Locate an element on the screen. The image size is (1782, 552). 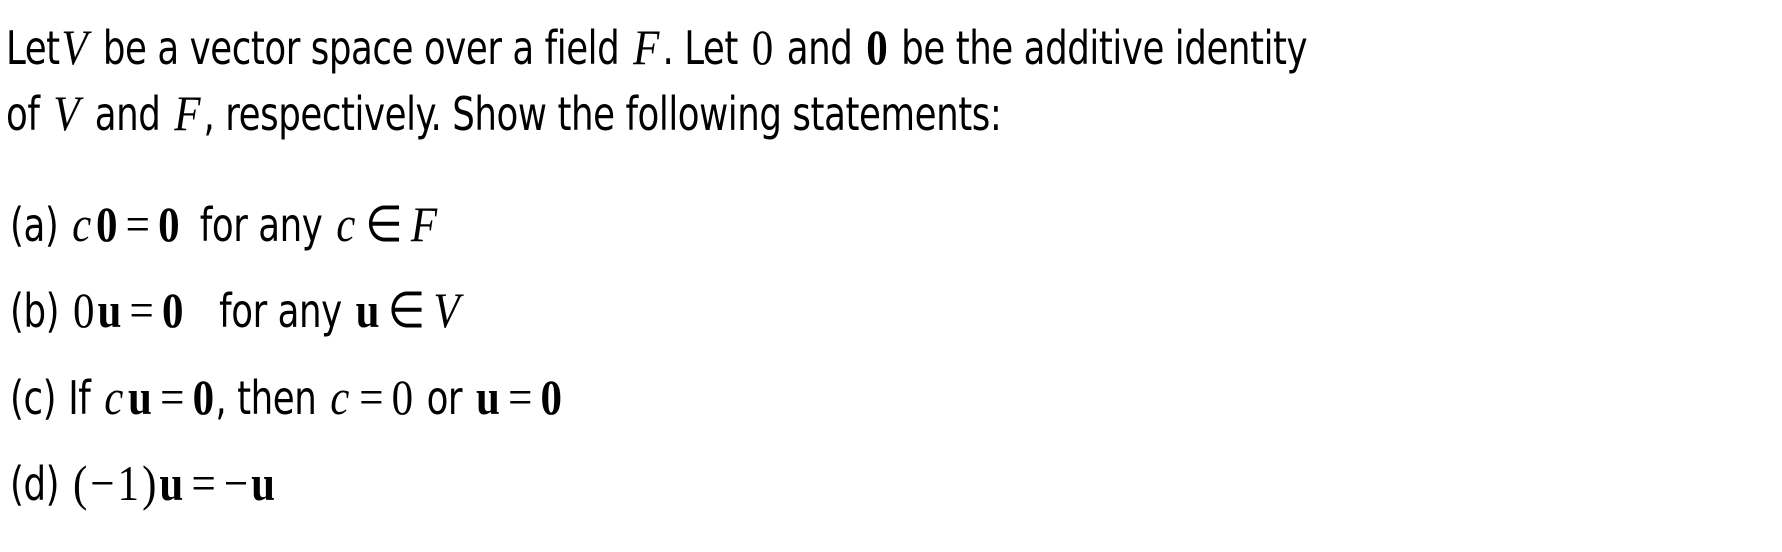
statement-c: (c) If c u = 0, then c = 0 or u = 0 is located at coordinates (331, 397).